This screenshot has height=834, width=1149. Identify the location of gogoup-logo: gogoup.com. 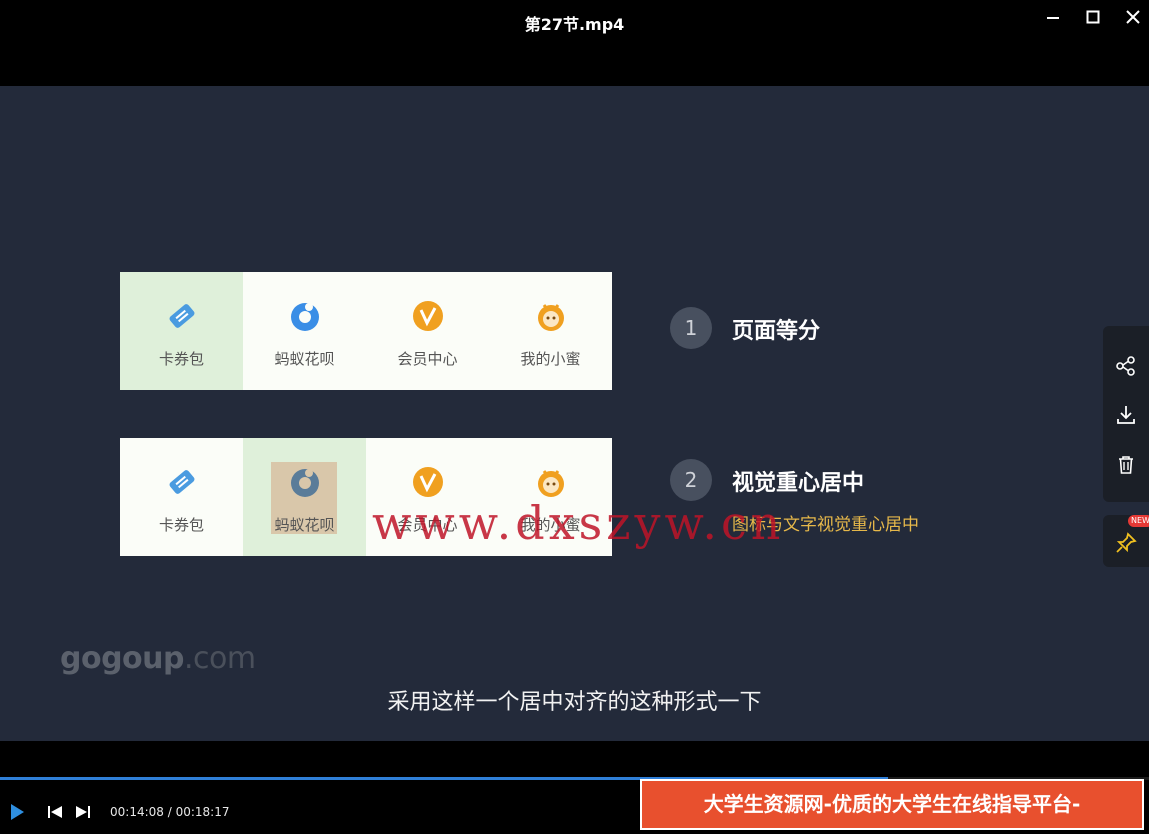
(158, 658).